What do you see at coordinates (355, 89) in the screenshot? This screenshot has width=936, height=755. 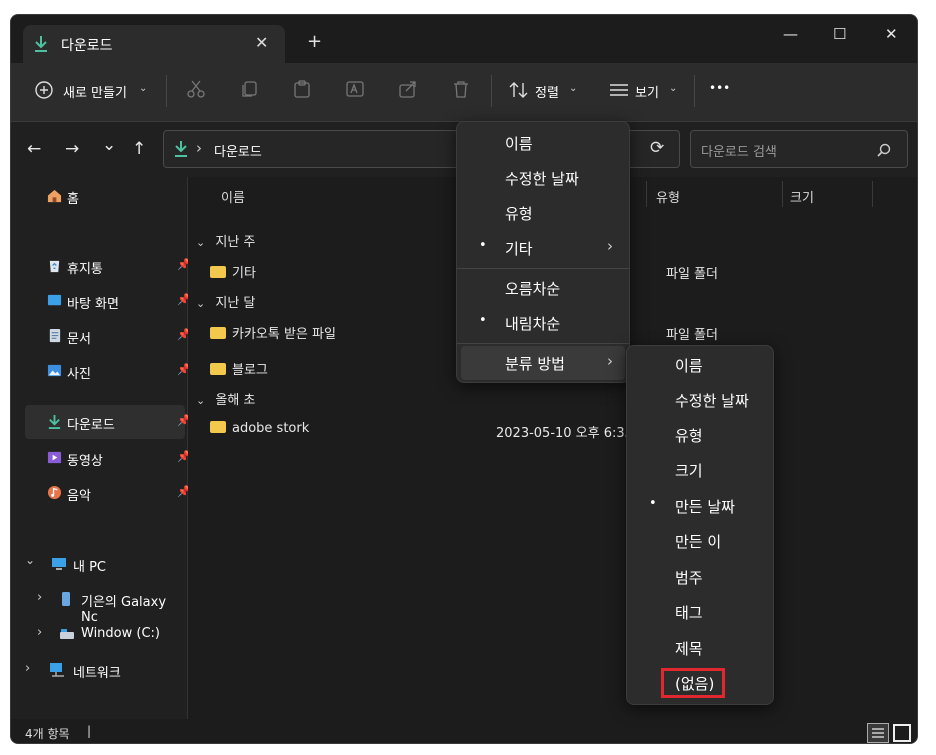 I see `rename-icon` at bounding box center [355, 89].